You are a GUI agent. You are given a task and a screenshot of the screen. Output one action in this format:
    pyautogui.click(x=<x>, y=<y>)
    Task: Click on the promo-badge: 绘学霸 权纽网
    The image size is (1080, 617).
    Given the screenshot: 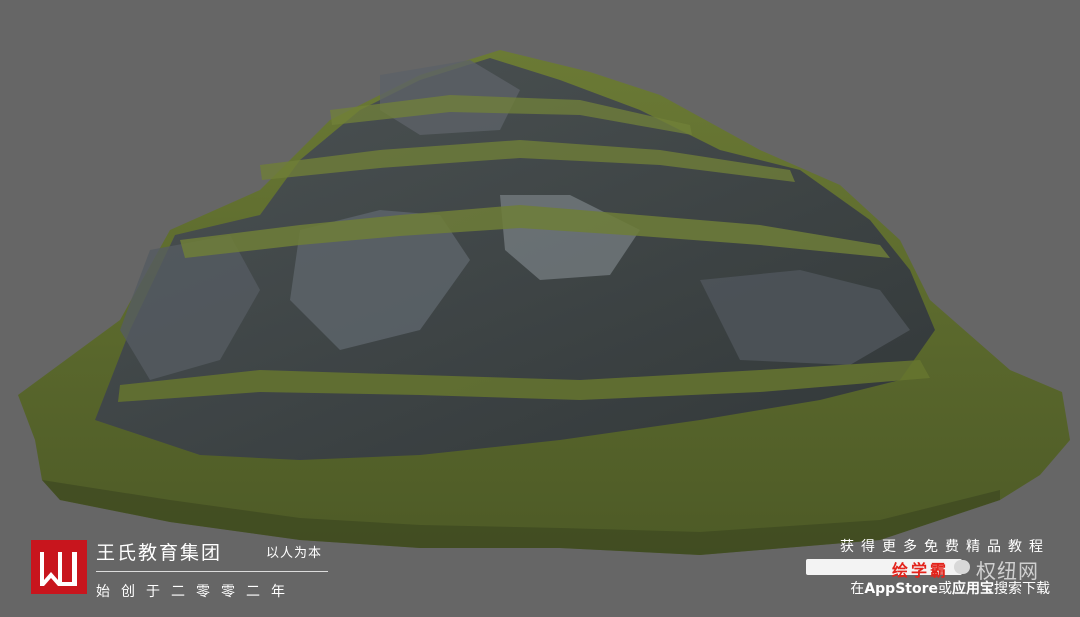 What is the action you would take?
    pyautogui.click(x=928, y=569)
    